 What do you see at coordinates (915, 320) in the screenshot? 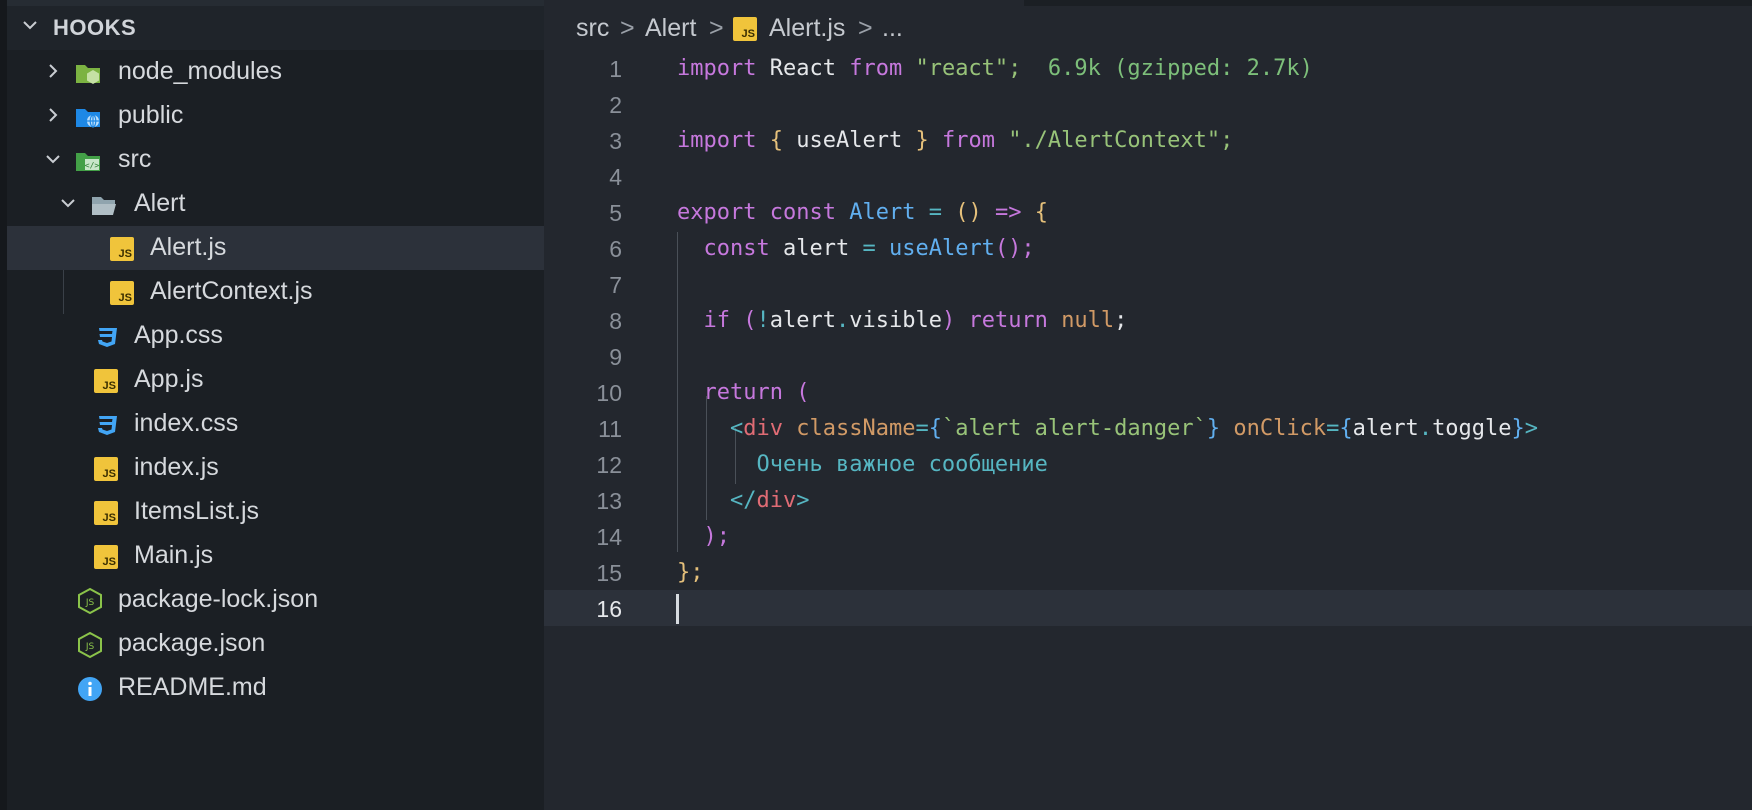
I see `code-text: if (!alert.visible) return null;` at bounding box center [915, 320].